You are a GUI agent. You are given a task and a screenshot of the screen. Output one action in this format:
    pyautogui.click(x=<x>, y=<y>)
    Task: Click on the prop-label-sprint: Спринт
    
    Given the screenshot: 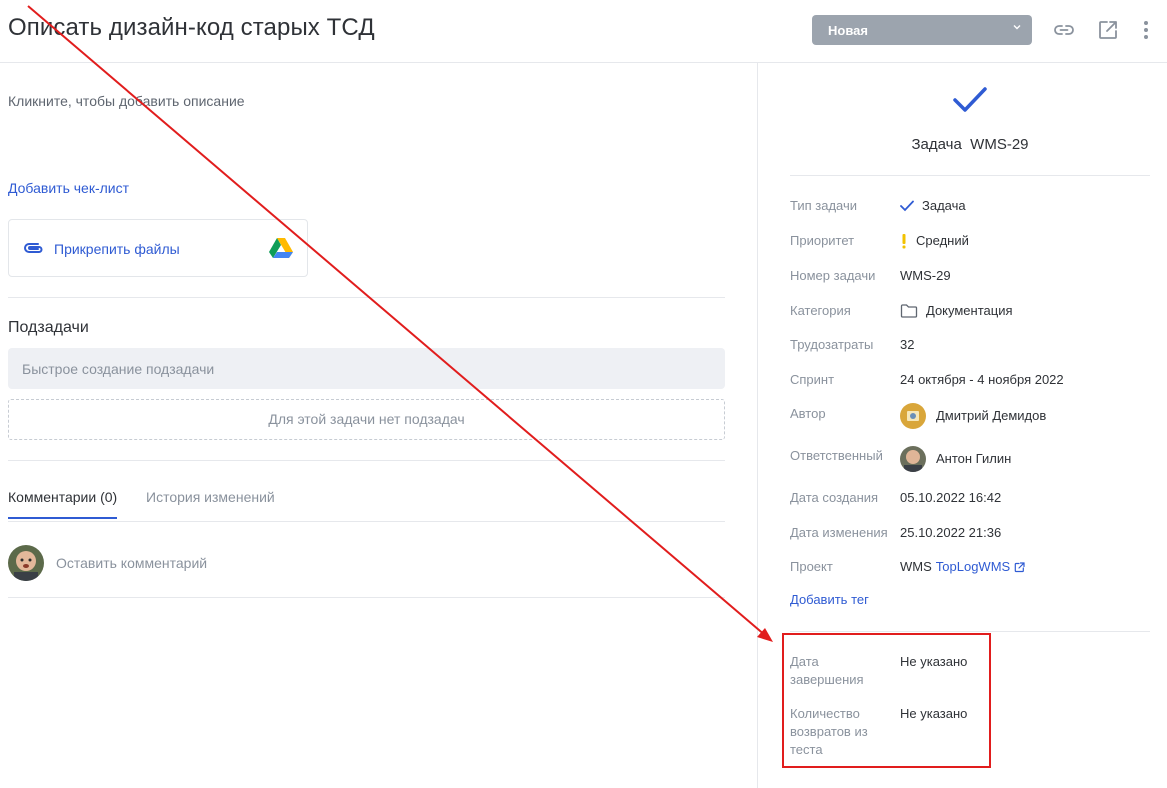 What is the action you would take?
    pyautogui.click(x=812, y=379)
    